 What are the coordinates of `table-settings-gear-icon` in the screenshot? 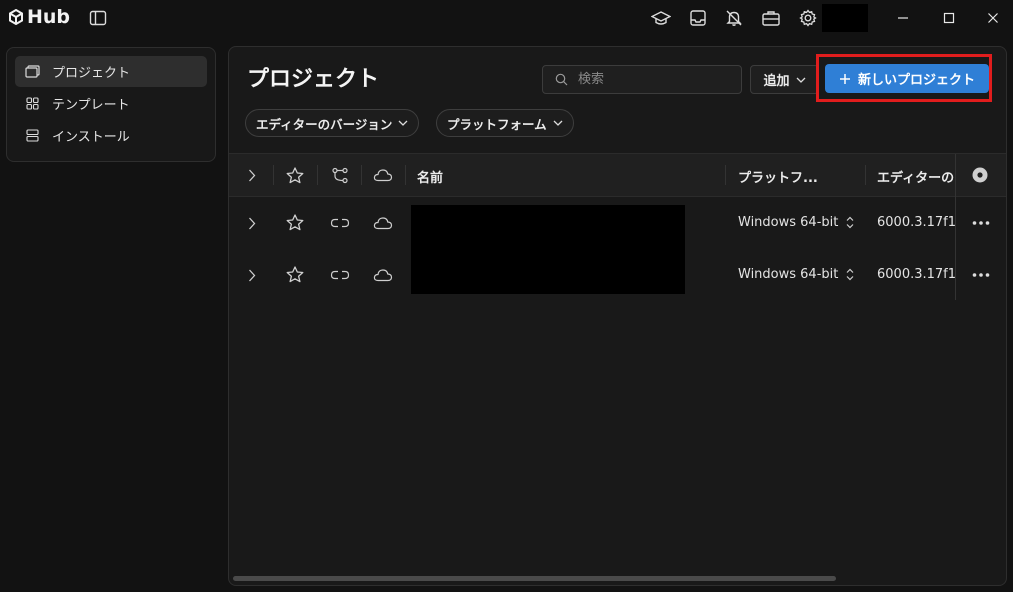 It's located at (980, 175).